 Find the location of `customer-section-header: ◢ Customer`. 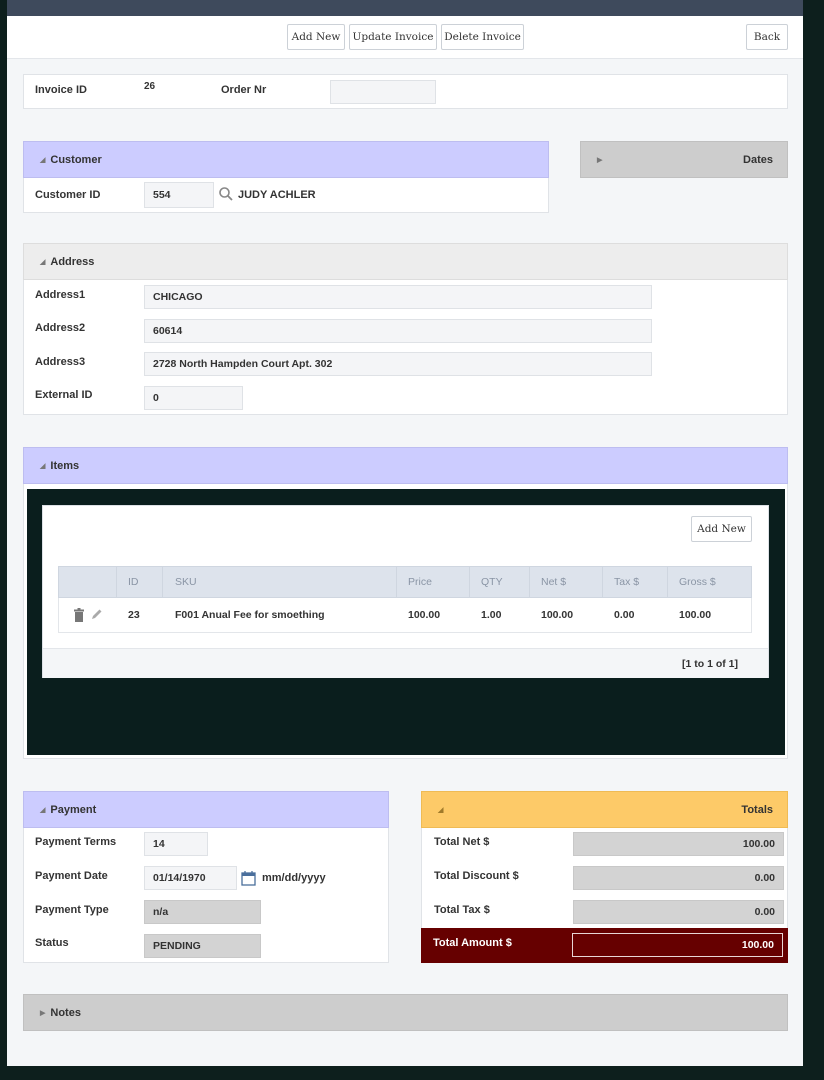

customer-section-header: ◢ Customer is located at coordinates (286, 159).